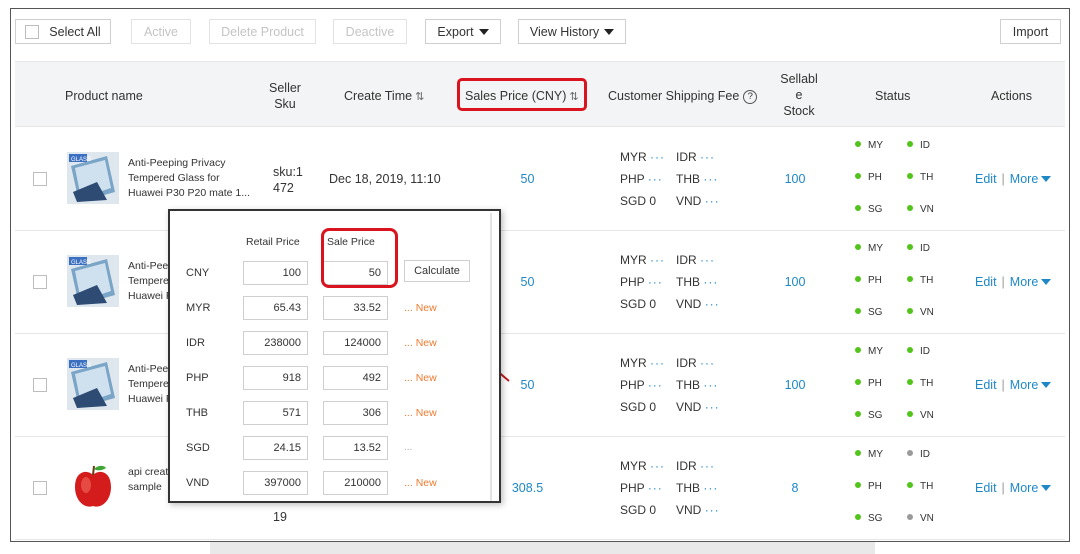 The image size is (1080, 554). What do you see at coordinates (795, 488) in the screenshot?
I see `sellable-stock-link: 8` at bounding box center [795, 488].